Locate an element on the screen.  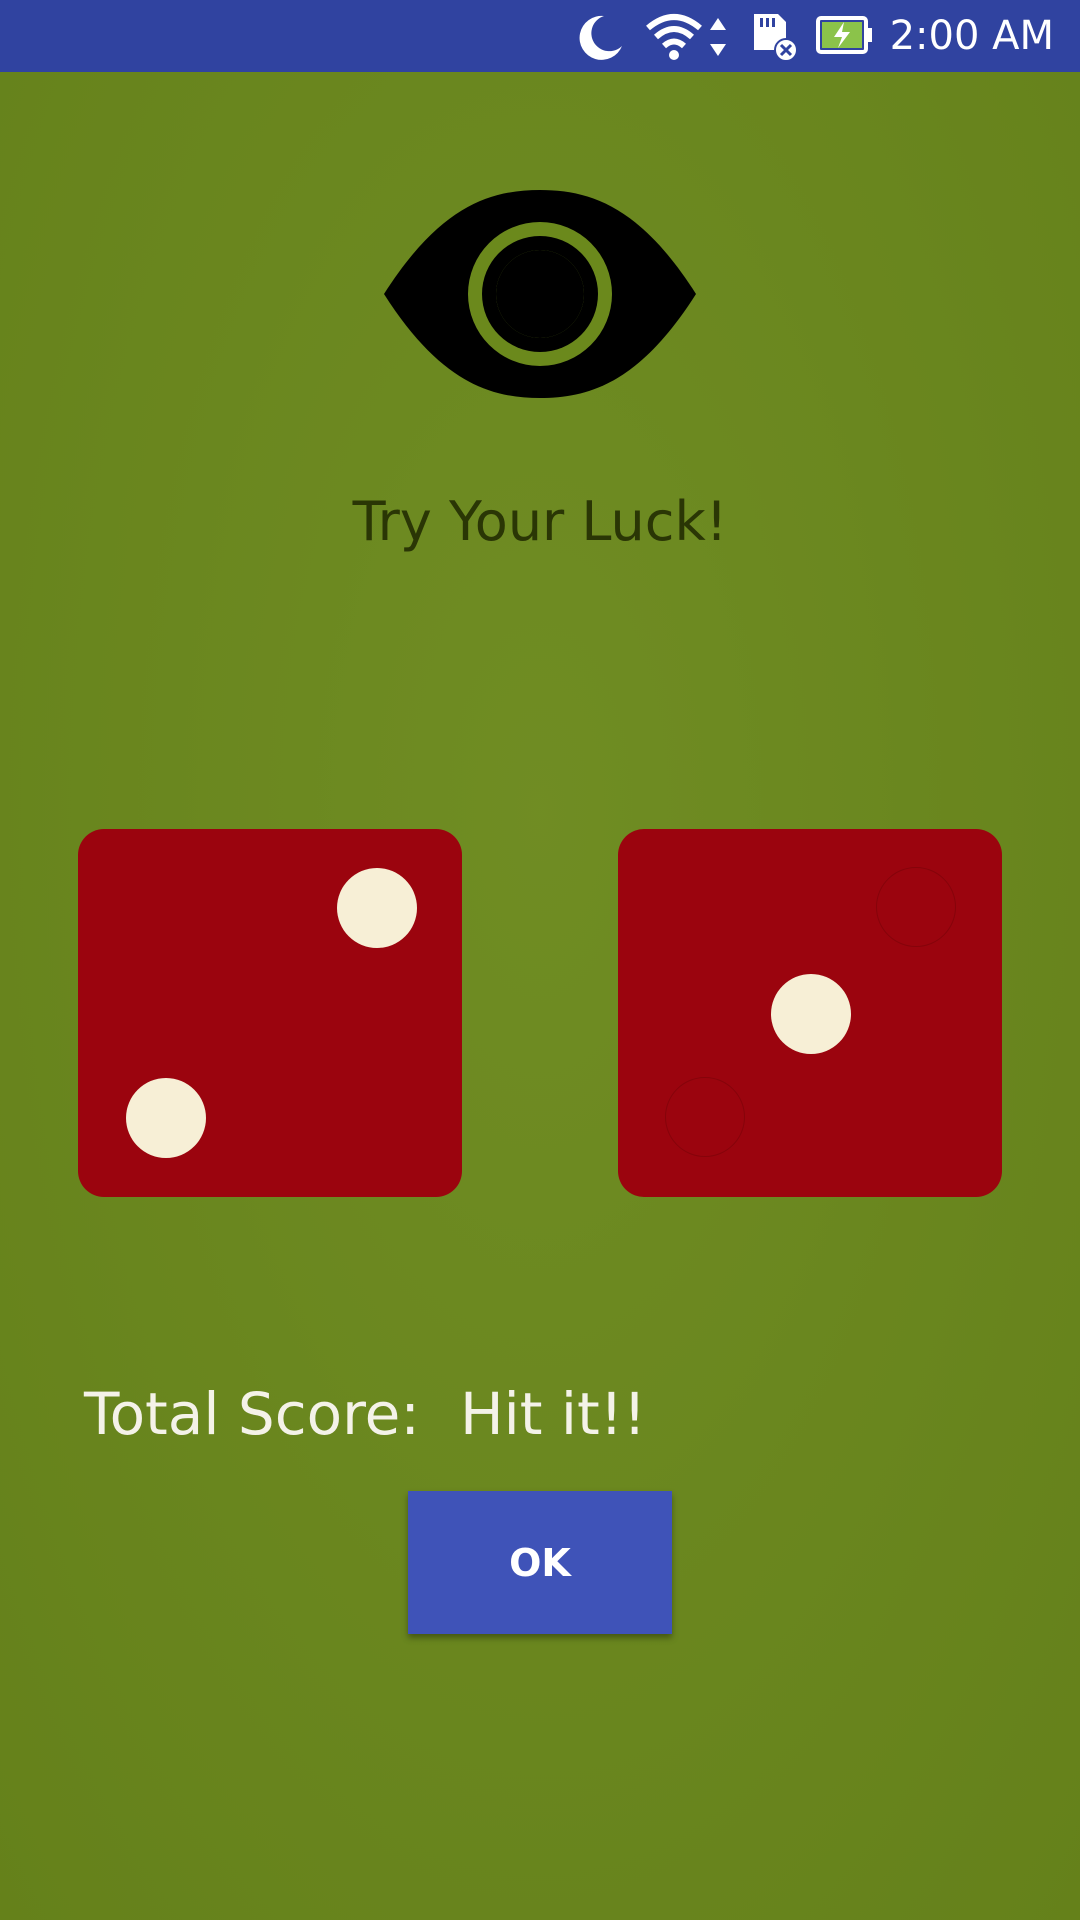
battery-charging-icon is located at coordinates (844, 35).